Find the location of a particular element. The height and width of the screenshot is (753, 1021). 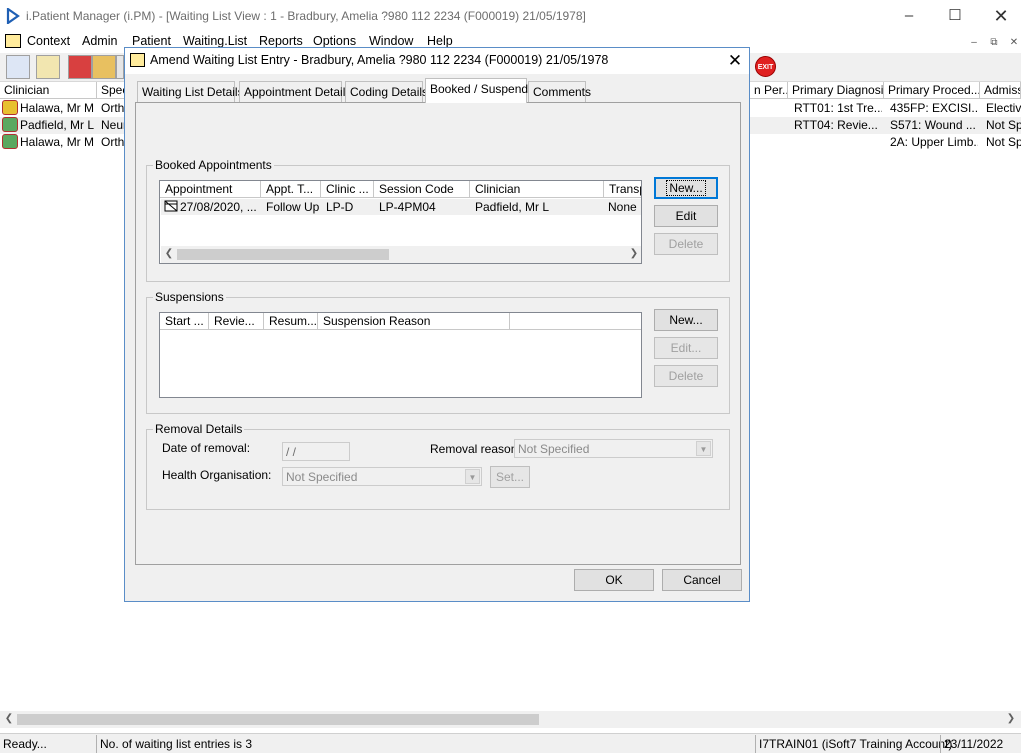

maximize-icon: ☐ is located at coordinates (955, 16).